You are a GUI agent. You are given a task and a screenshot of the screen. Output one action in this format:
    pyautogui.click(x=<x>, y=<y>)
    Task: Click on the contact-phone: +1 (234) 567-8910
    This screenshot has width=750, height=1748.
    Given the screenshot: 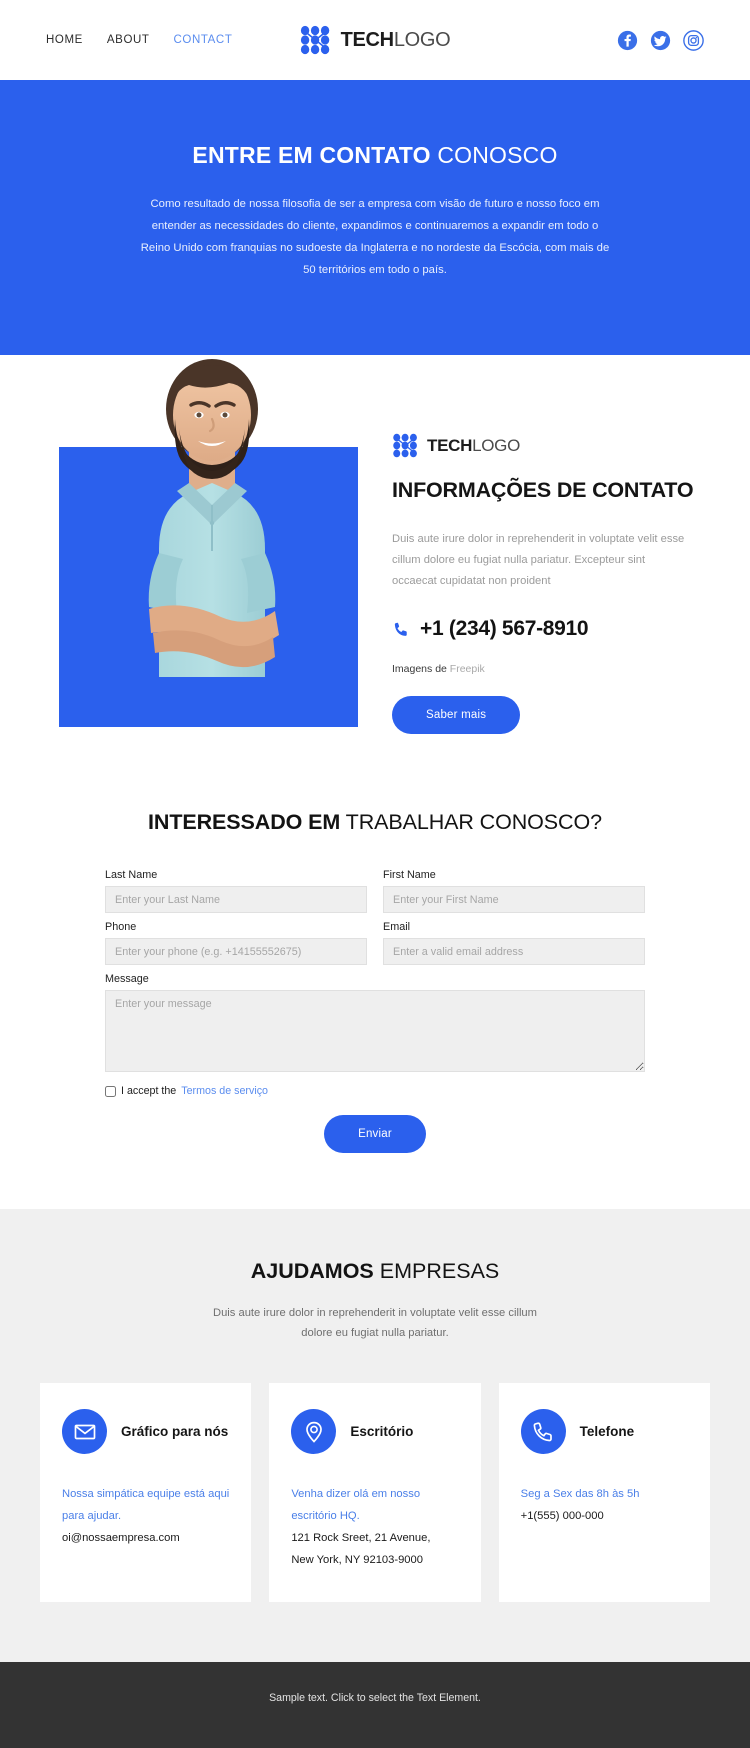 What is the action you would take?
    pyautogui.click(x=548, y=629)
    